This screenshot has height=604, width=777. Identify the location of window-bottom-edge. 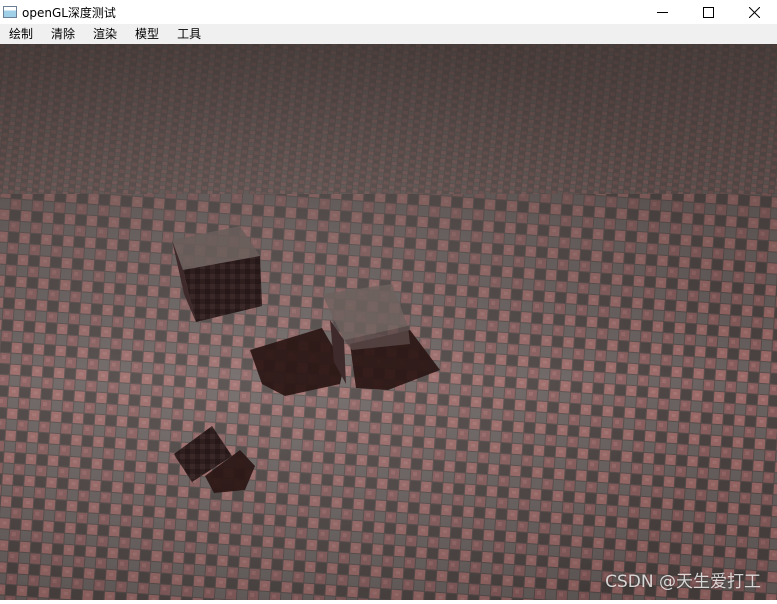
(388, 602).